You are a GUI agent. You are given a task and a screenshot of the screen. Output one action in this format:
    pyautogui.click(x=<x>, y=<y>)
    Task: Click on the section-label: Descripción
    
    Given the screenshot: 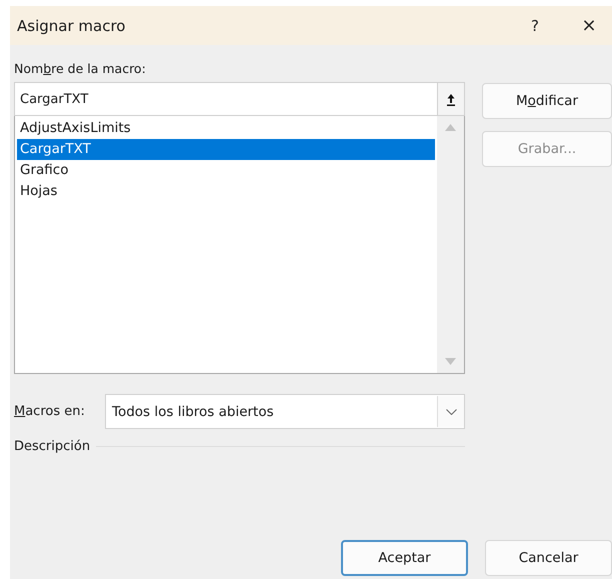 What is the action you would take?
    pyautogui.click(x=52, y=446)
    